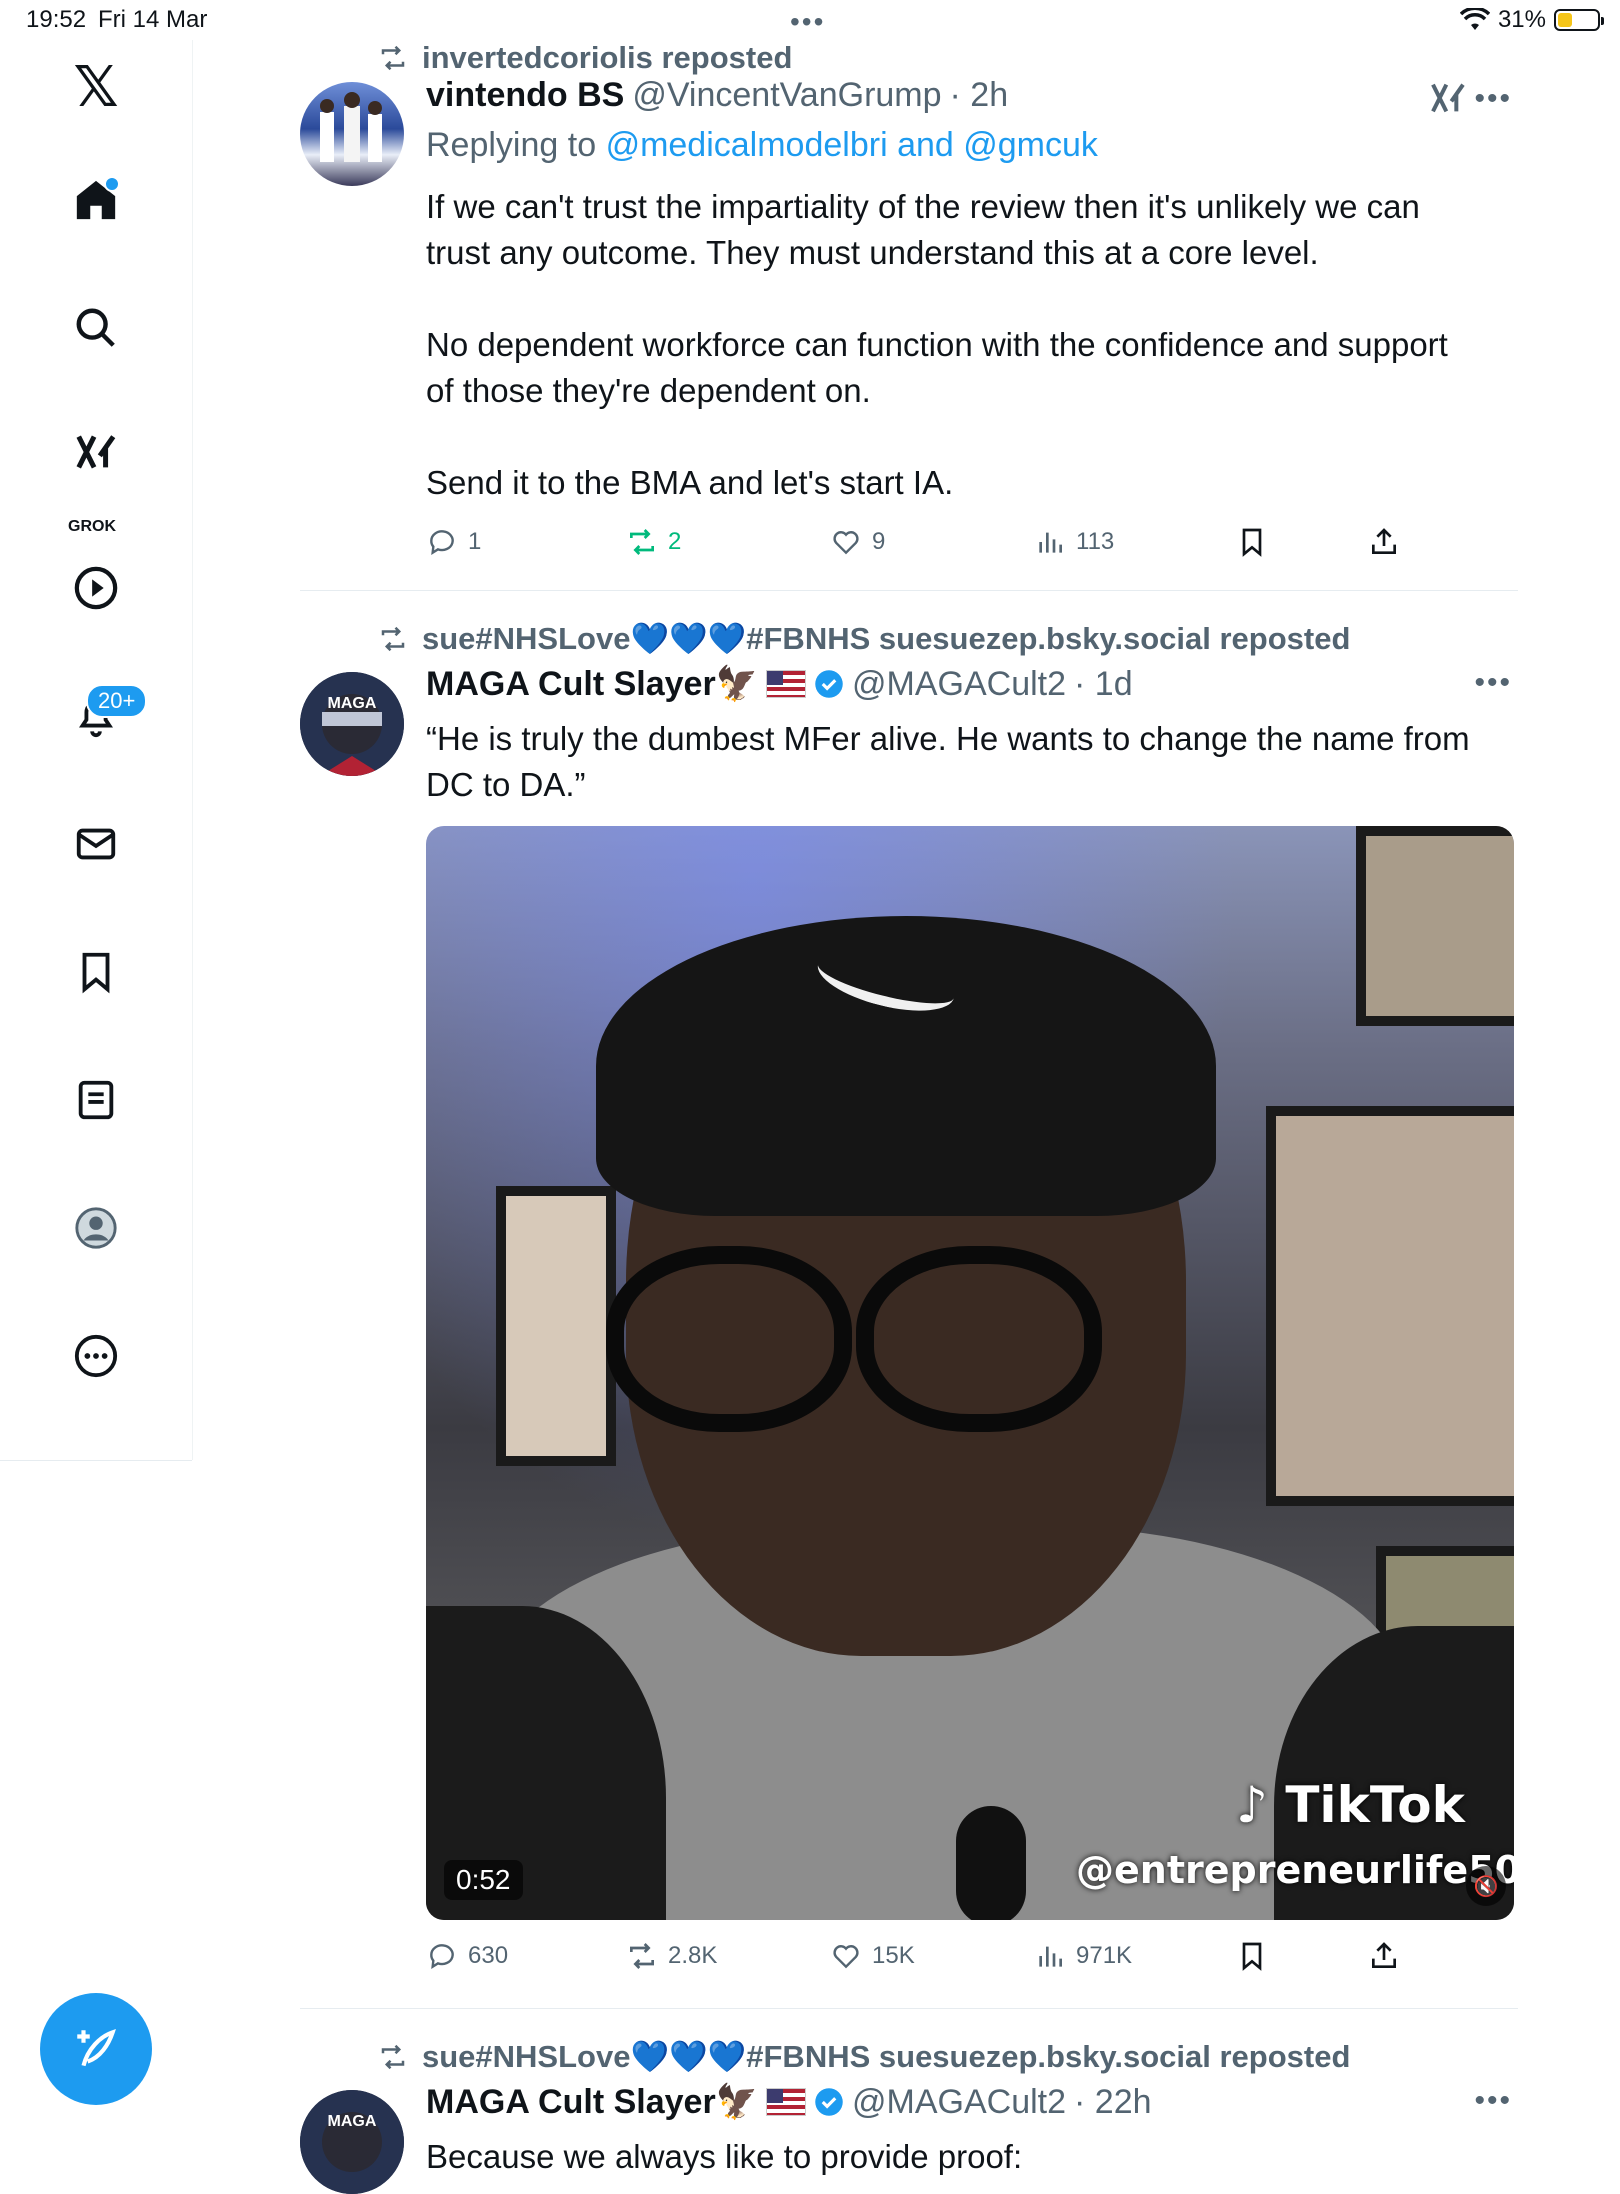 The image size is (1620, 2194). I want to click on tiktok-watermark: ♪ TikTok, so click(1350, 1805).